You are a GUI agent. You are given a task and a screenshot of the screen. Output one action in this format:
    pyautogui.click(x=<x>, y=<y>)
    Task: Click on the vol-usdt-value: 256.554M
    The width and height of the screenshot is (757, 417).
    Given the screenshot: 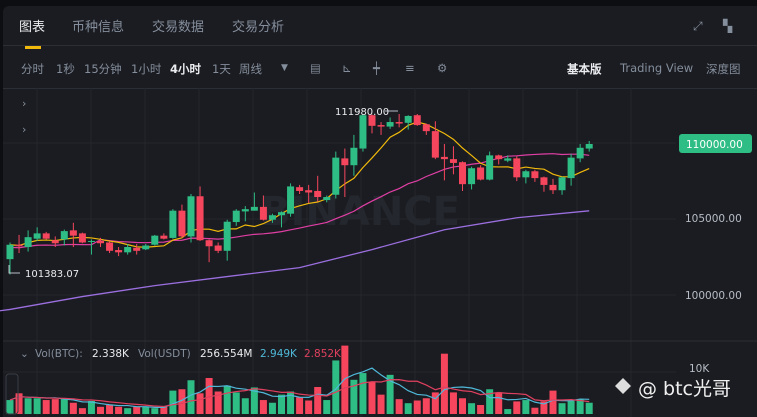 What is the action you would take?
    pyautogui.click(x=226, y=354)
    